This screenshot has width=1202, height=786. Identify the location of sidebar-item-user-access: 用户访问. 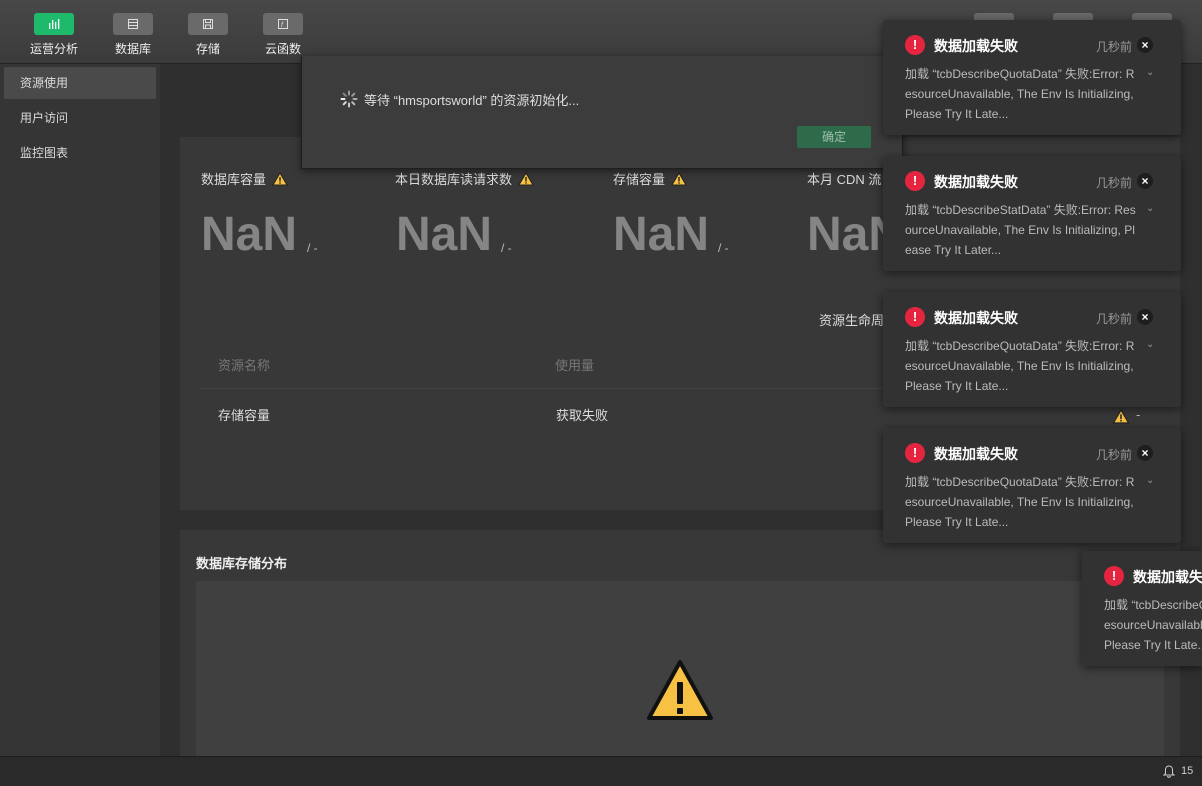
(80, 118).